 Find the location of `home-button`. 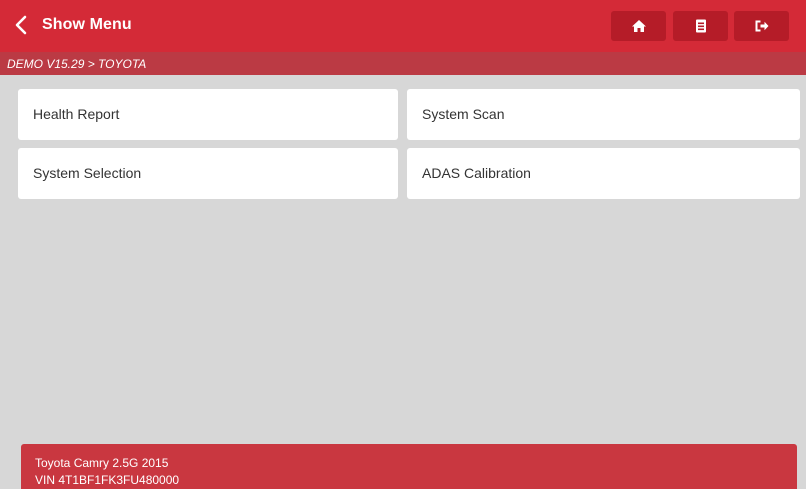

home-button is located at coordinates (638, 26).